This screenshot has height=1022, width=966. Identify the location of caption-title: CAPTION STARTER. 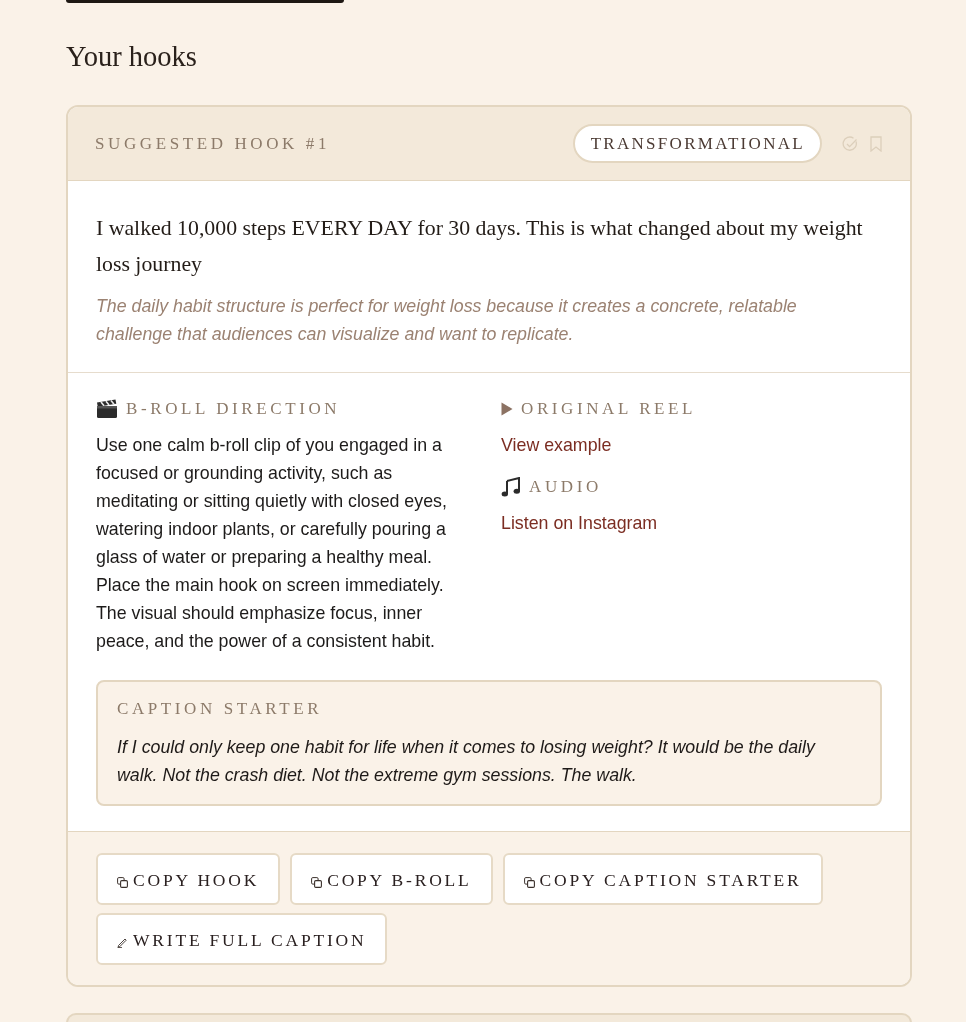
(220, 709).